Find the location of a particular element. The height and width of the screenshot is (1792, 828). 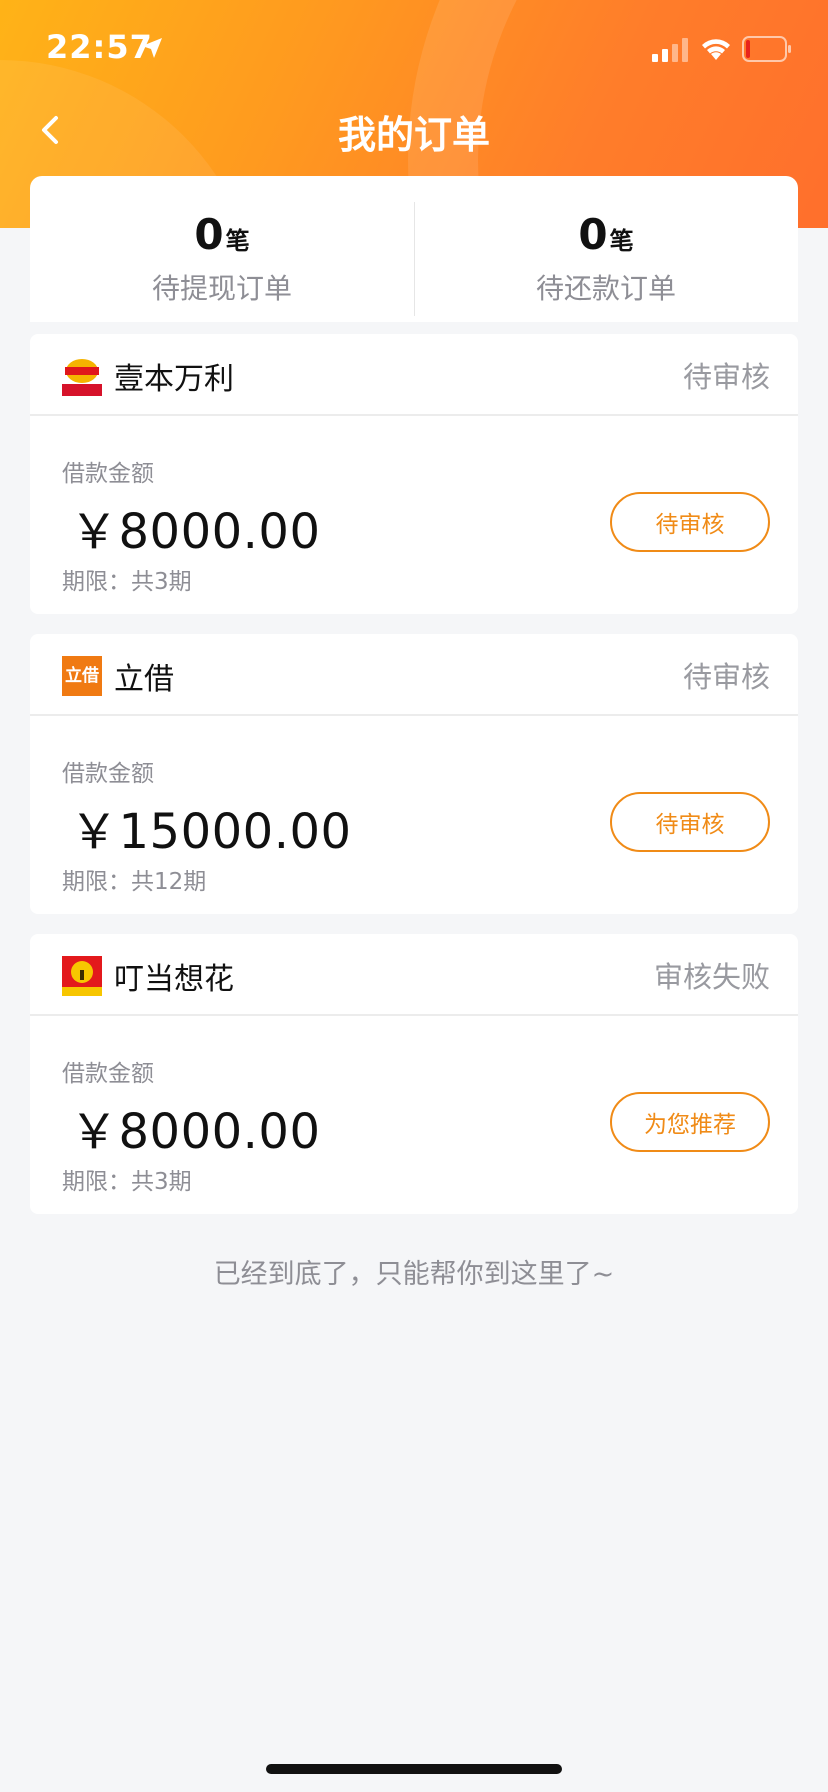

pending-repay-summary: 0笔 待还款订单 is located at coordinates (606, 249).